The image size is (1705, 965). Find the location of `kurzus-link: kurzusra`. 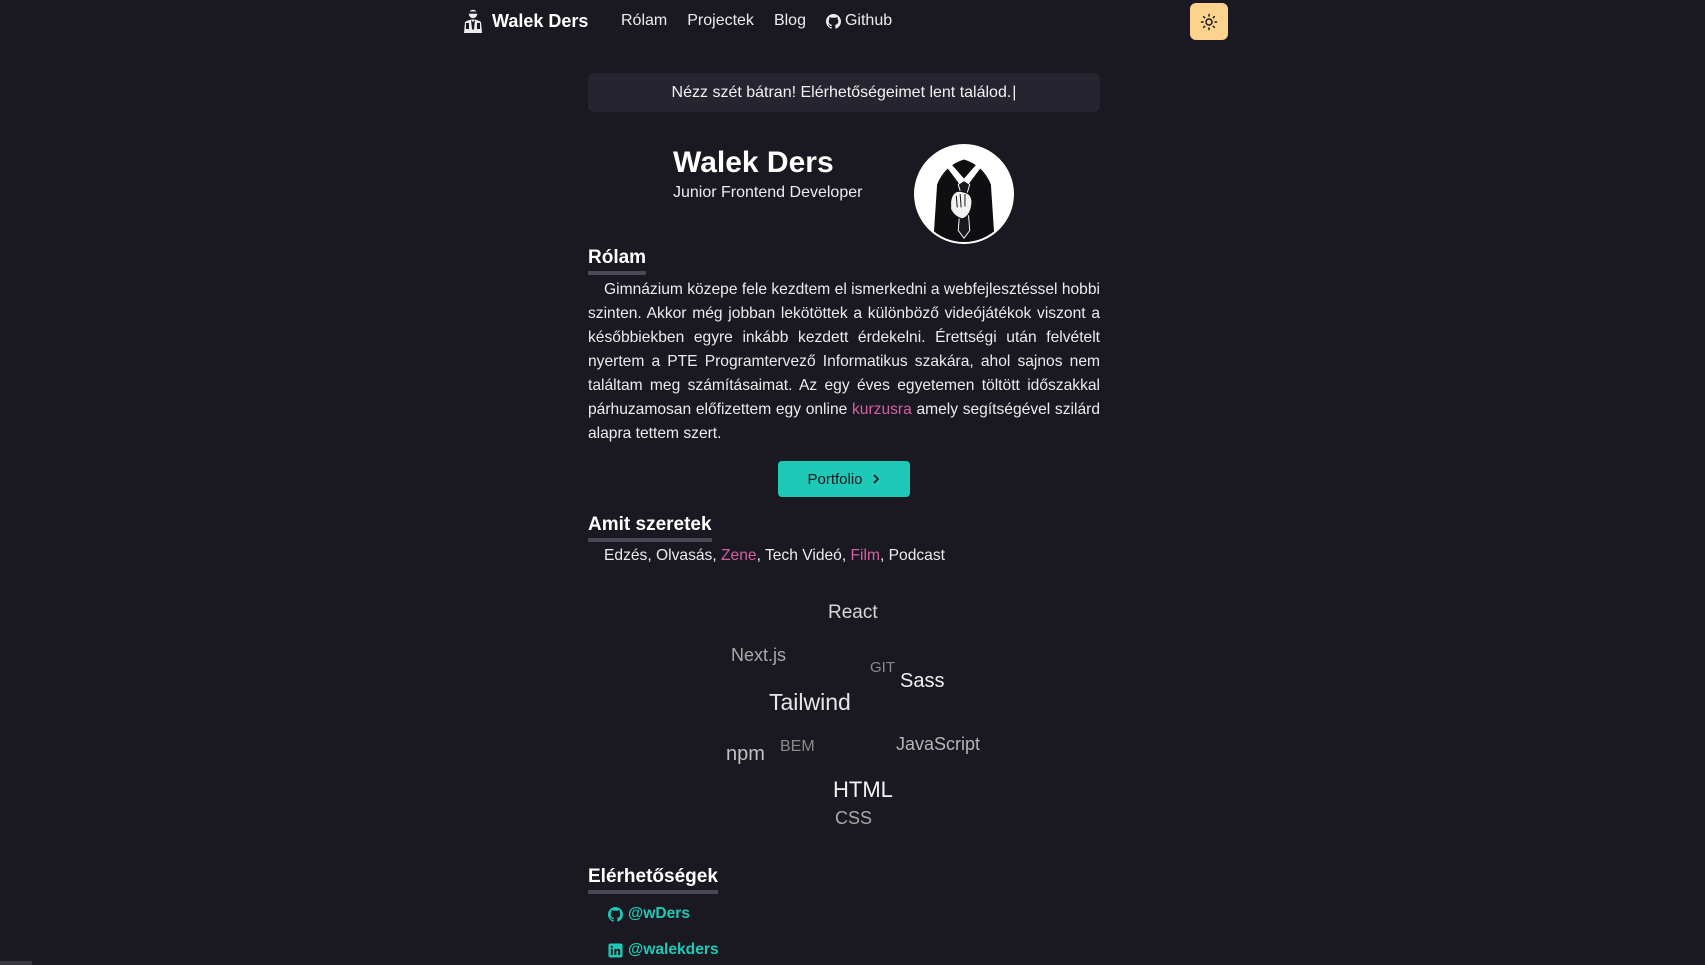

kurzus-link: kurzusra is located at coordinates (882, 409).